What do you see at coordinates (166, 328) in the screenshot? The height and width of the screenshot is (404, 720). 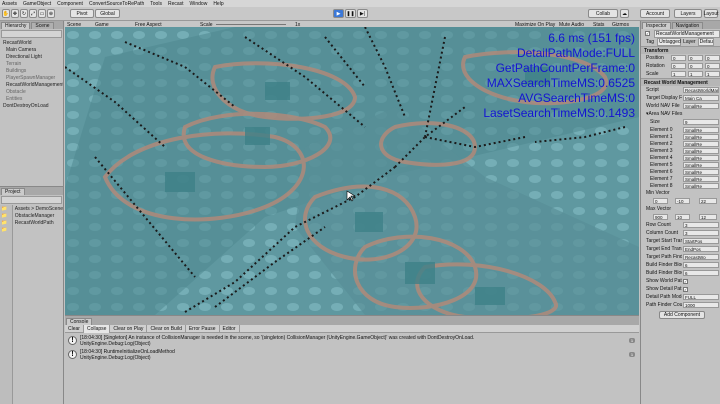 I see `console-clear-on-build-toggle: Clear on Build` at bounding box center [166, 328].